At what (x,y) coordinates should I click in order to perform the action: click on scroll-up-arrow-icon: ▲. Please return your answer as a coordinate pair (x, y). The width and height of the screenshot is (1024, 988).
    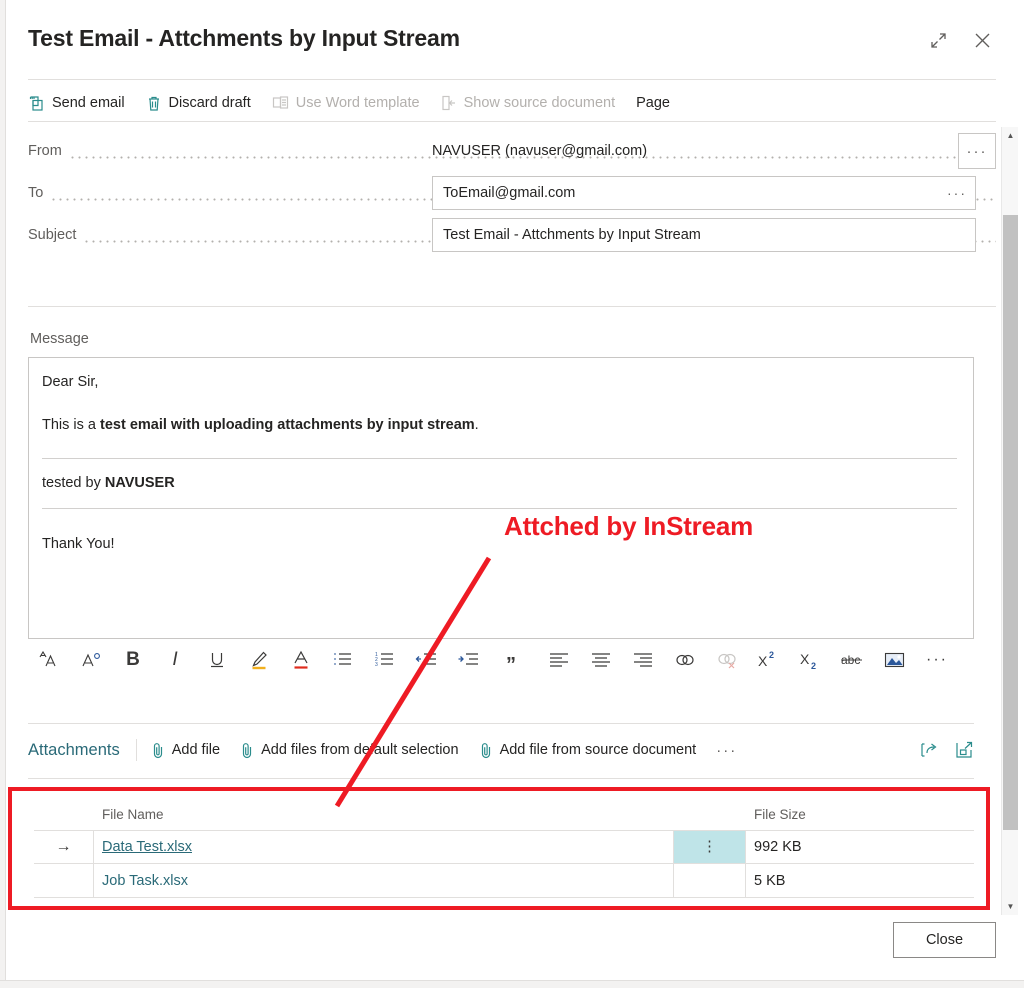
    Looking at the image, I should click on (1010, 135).